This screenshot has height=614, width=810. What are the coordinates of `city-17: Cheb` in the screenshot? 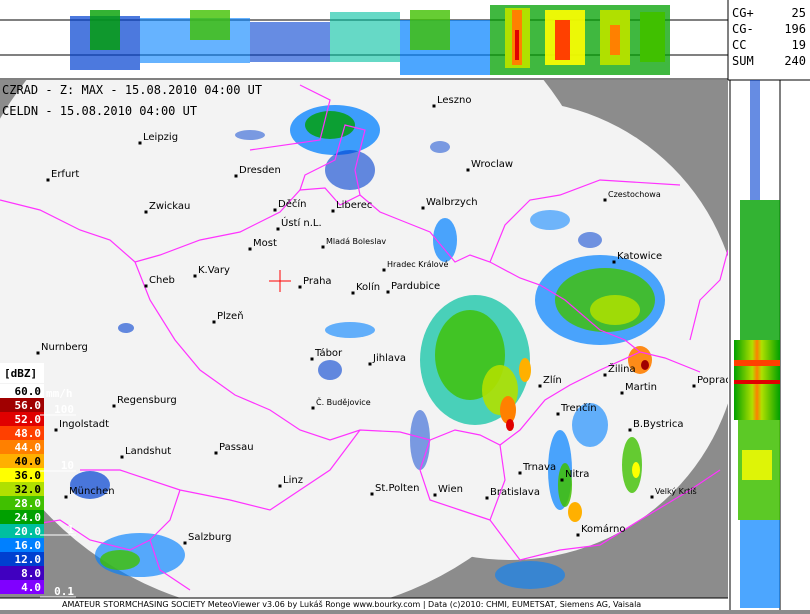 It's located at (159, 281).